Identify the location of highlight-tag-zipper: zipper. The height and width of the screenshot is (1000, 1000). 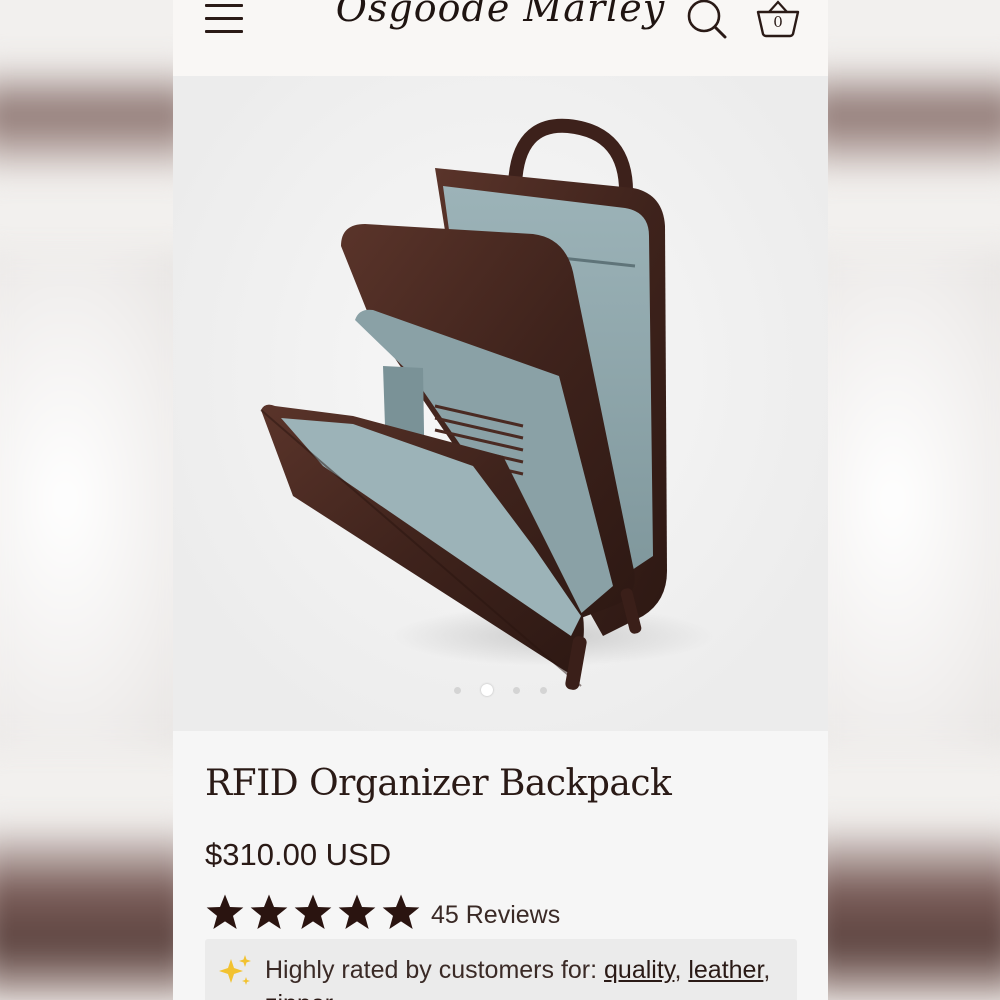
(299, 995).